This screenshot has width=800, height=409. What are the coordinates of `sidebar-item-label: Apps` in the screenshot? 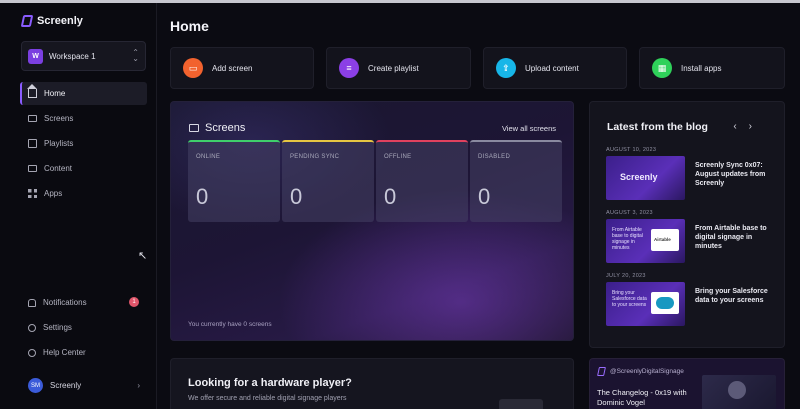 It's located at (53, 193).